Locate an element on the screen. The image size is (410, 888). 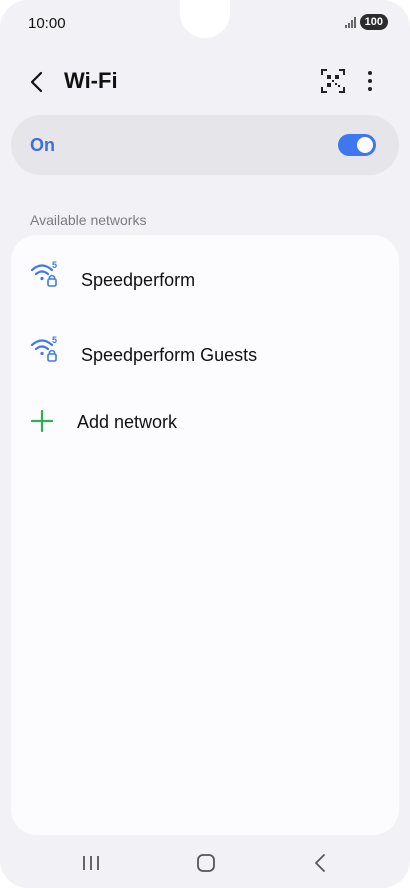
more-options-icon is located at coordinates (370, 81).